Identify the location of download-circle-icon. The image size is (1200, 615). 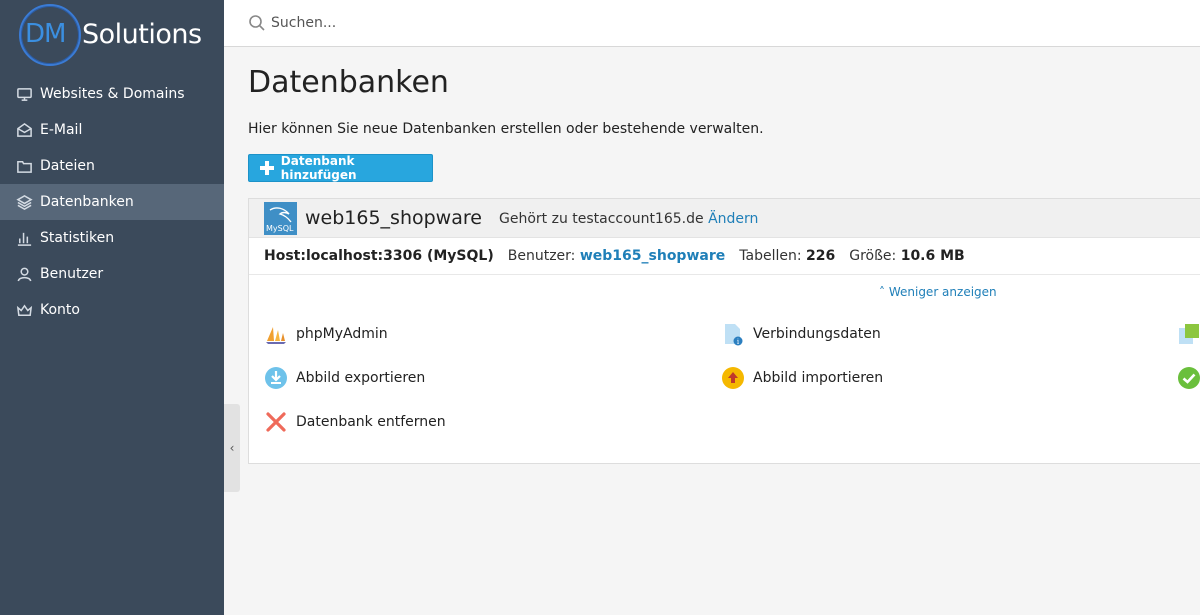
(276, 378).